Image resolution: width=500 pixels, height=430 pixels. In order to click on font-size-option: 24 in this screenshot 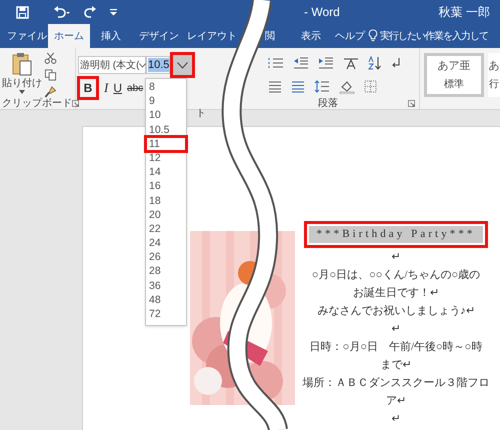, I will do `click(166, 243)`.